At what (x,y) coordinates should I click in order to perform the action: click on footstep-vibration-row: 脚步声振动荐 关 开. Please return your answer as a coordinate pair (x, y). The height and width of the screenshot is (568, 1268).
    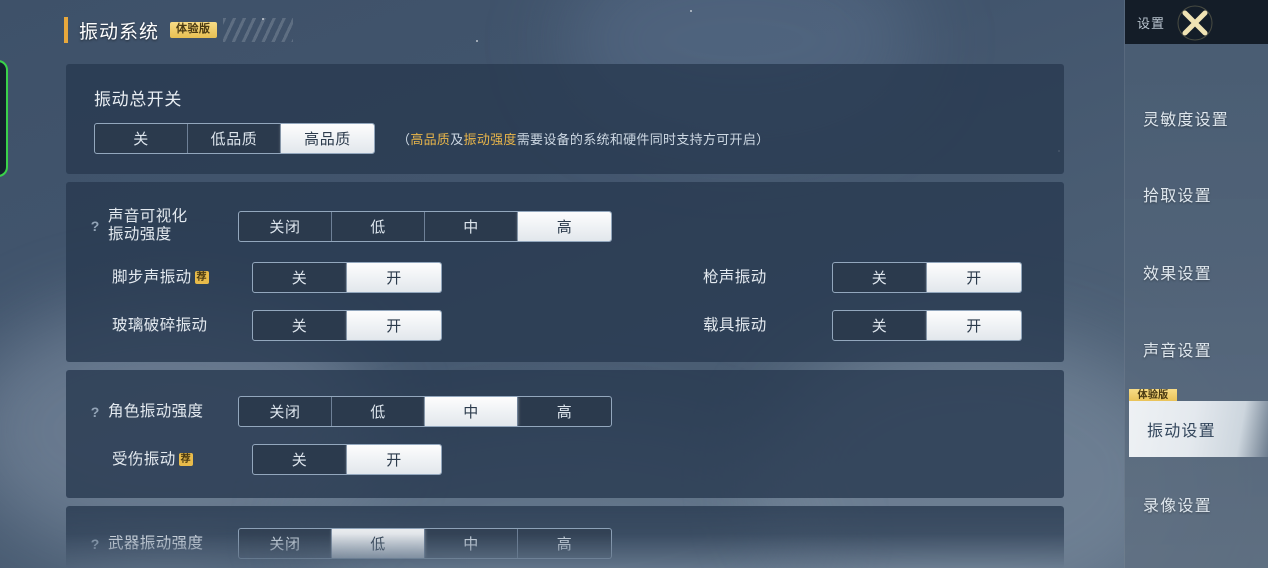
    Looking at the image, I should click on (277, 277).